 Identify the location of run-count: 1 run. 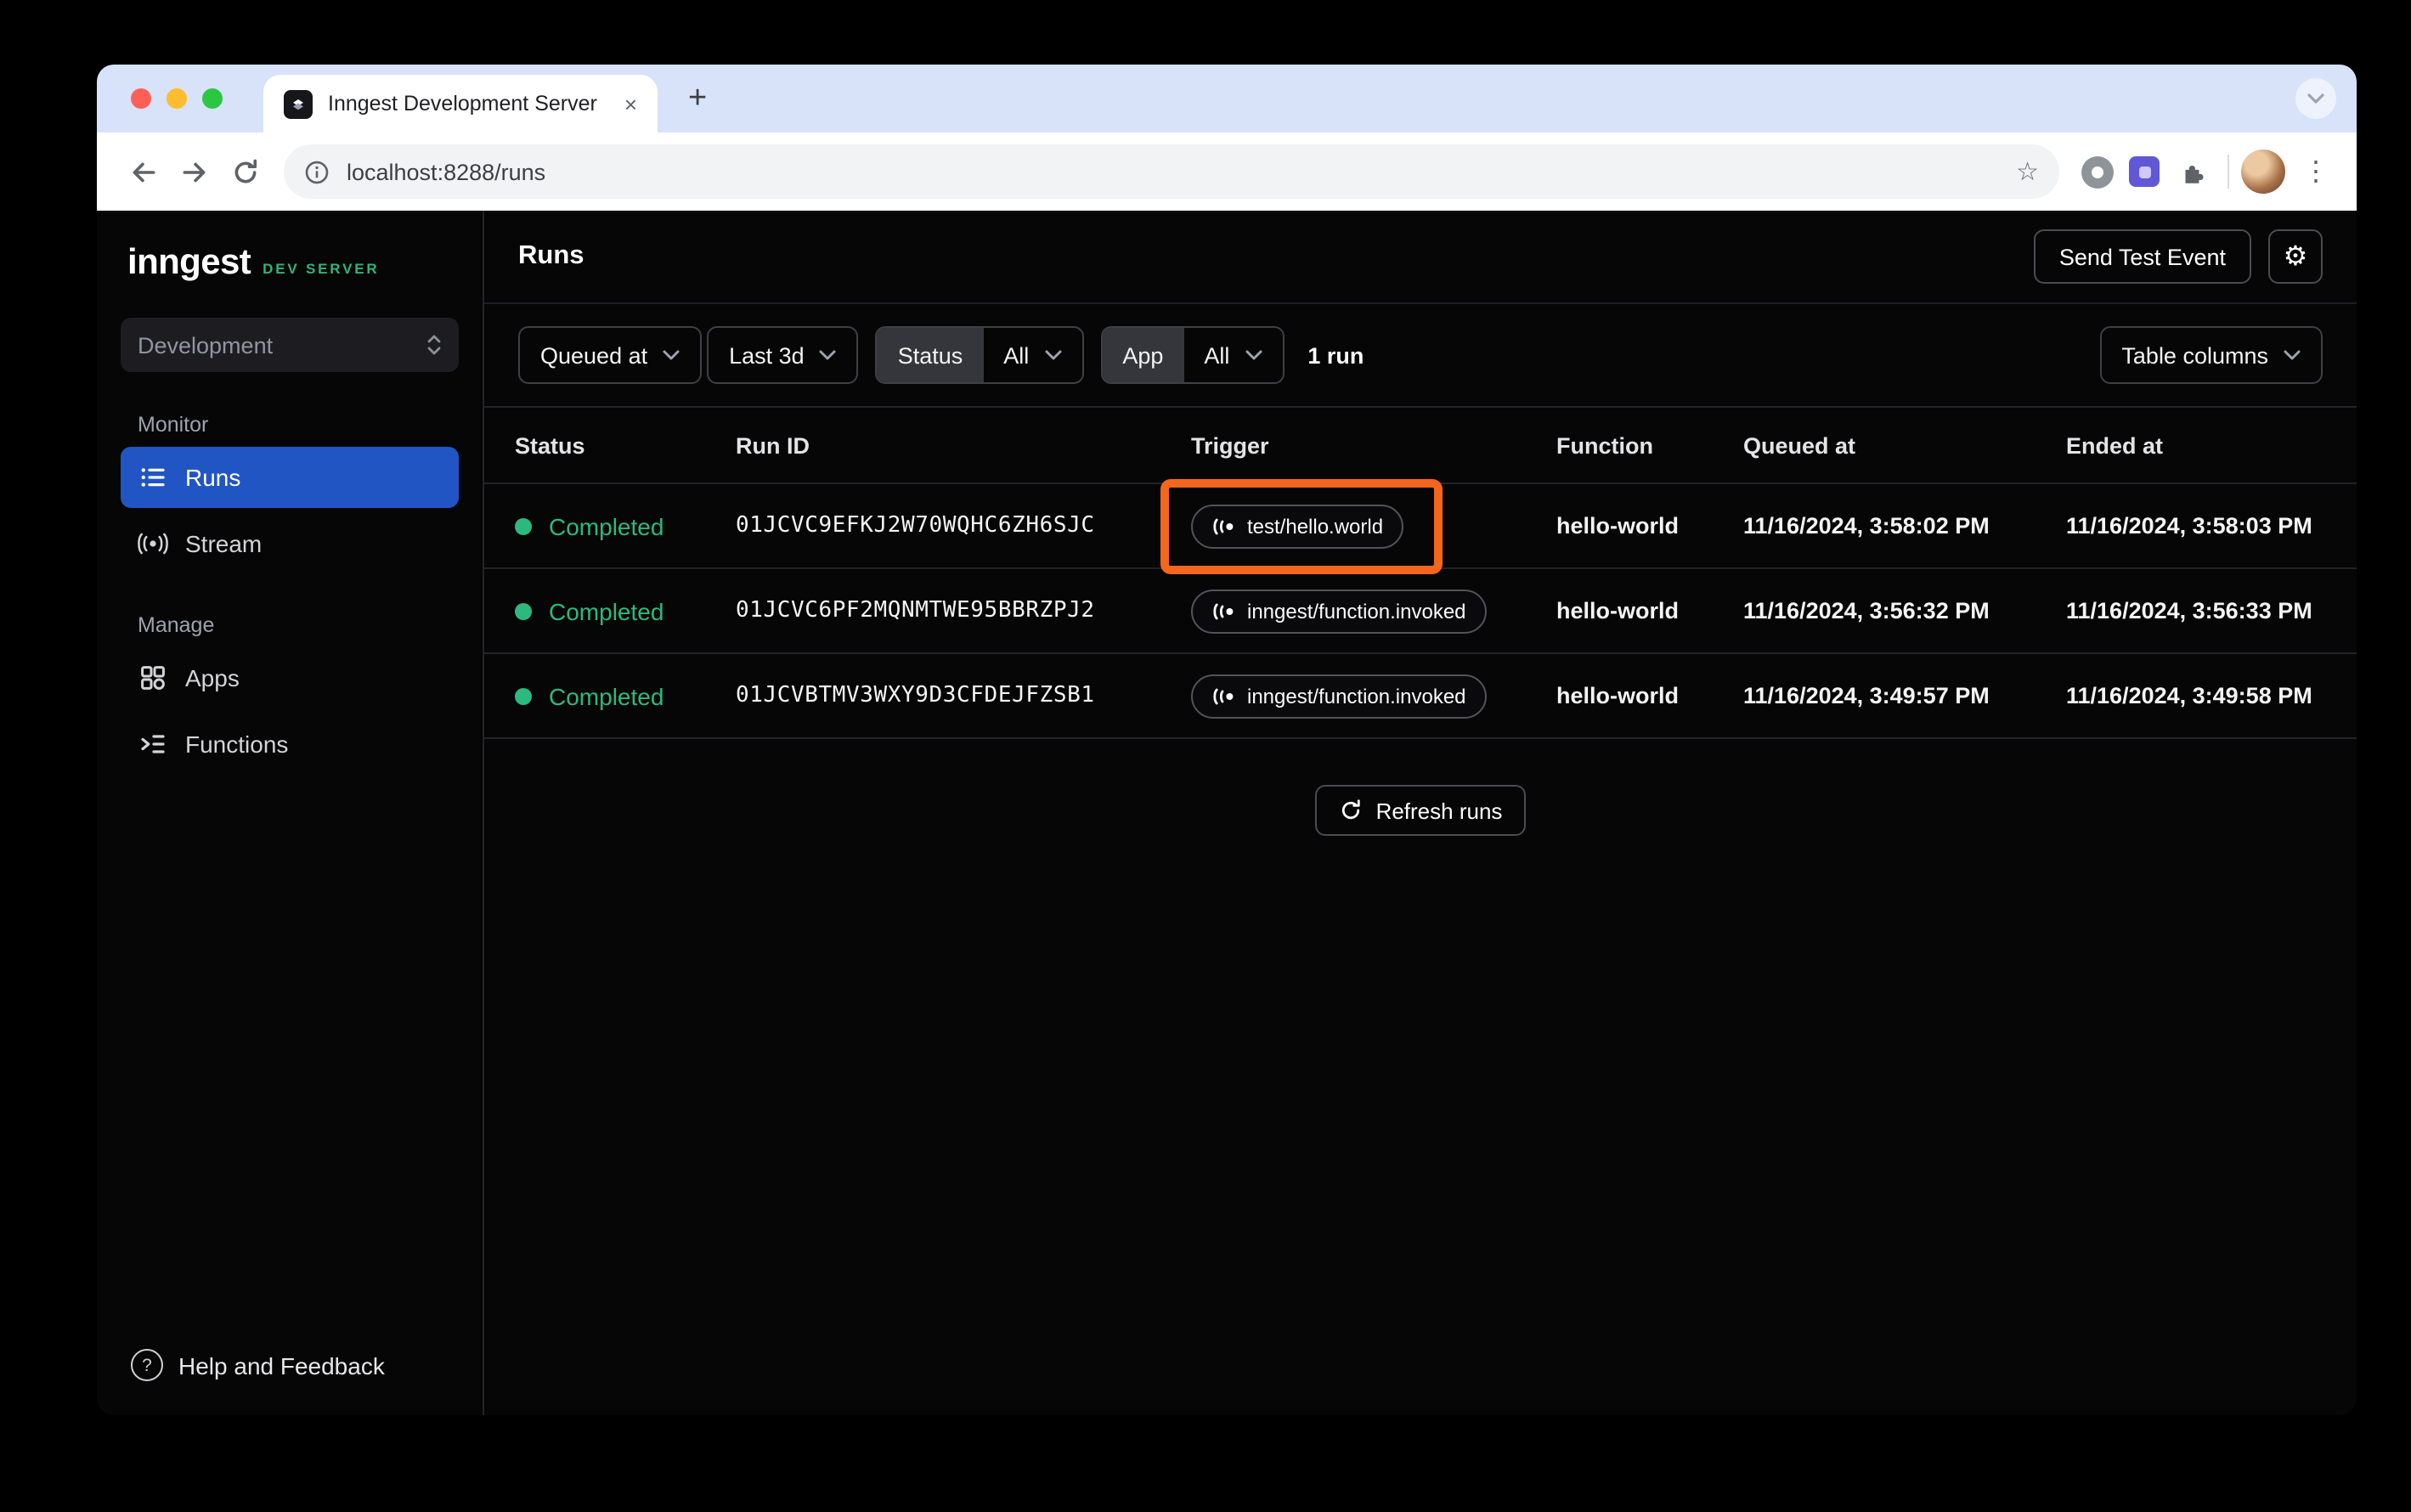
(1335, 355).